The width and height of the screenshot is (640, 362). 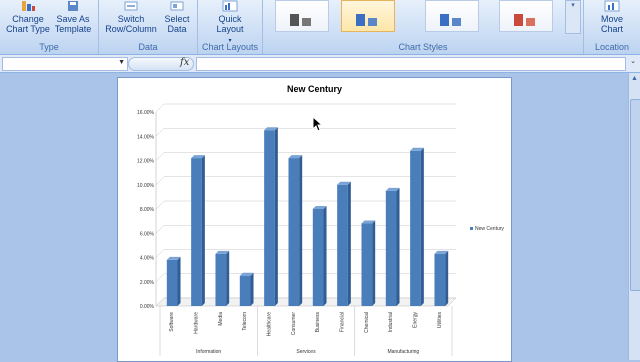 I want to click on scroll-down-icon: ▾, so click(x=573, y=5).